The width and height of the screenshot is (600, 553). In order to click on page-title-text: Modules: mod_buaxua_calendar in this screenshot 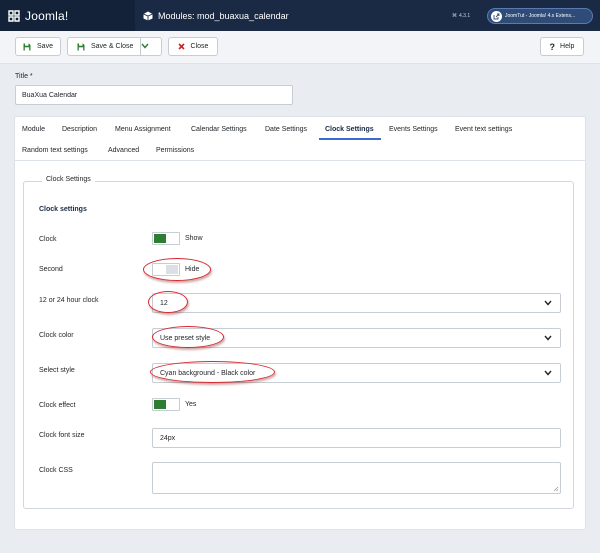, I will do `click(223, 15)`.